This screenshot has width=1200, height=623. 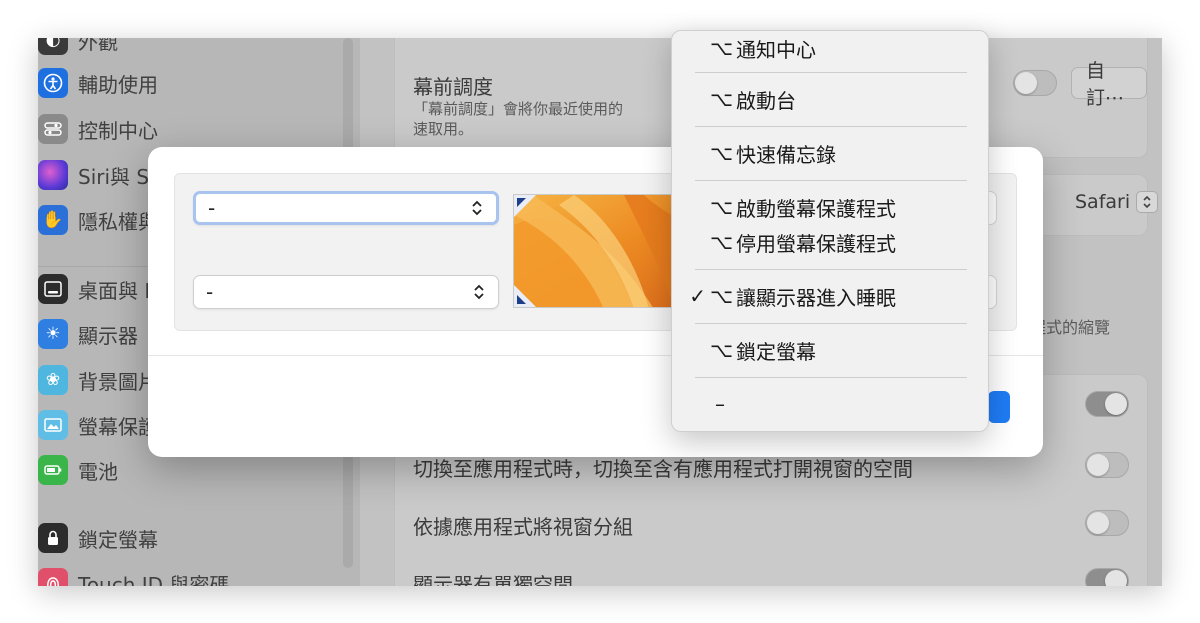 I want to click on switch-space-label: 切換至應用程式時，切換至含有應用程式打開視窗的空間, so click(x=663, y=469).